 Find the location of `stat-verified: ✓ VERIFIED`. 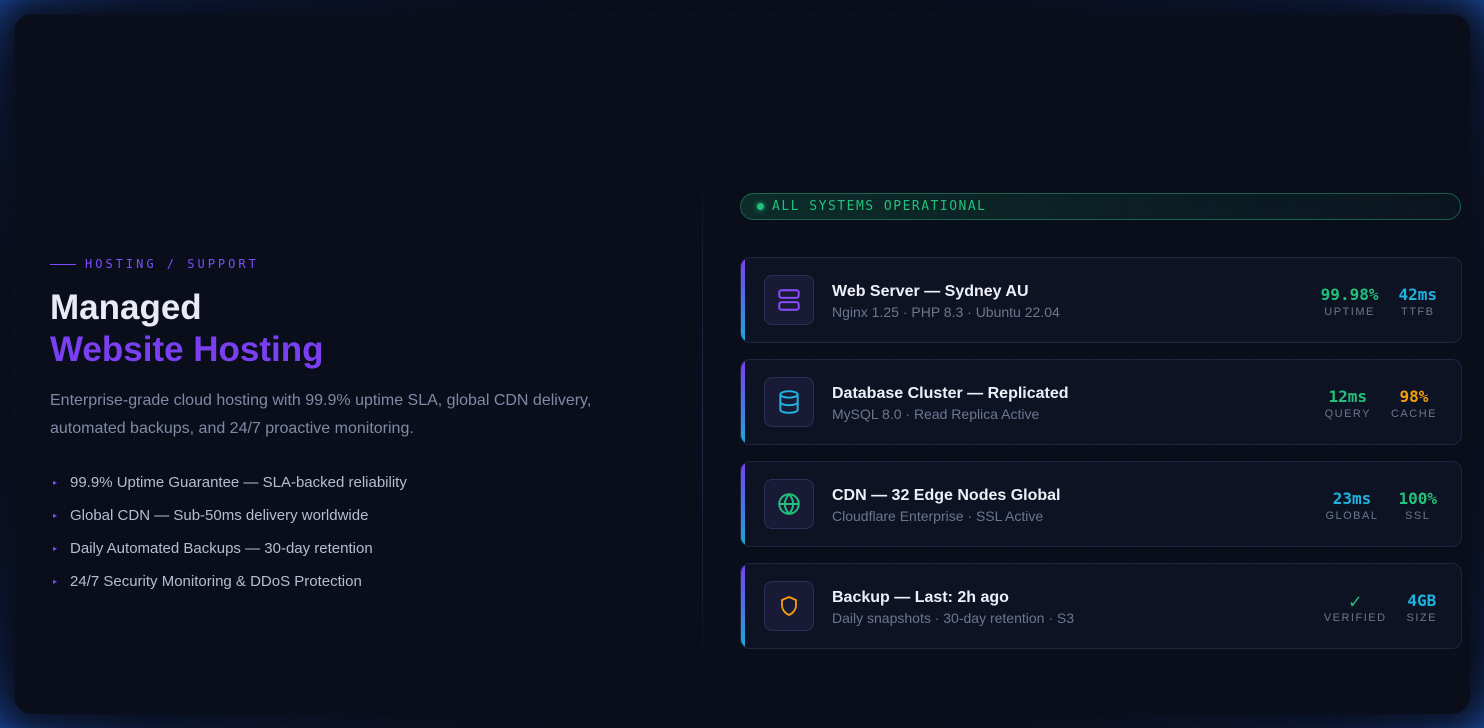

stat-verified: ✓ VERIFIED is located at coordinates (1355, 607).